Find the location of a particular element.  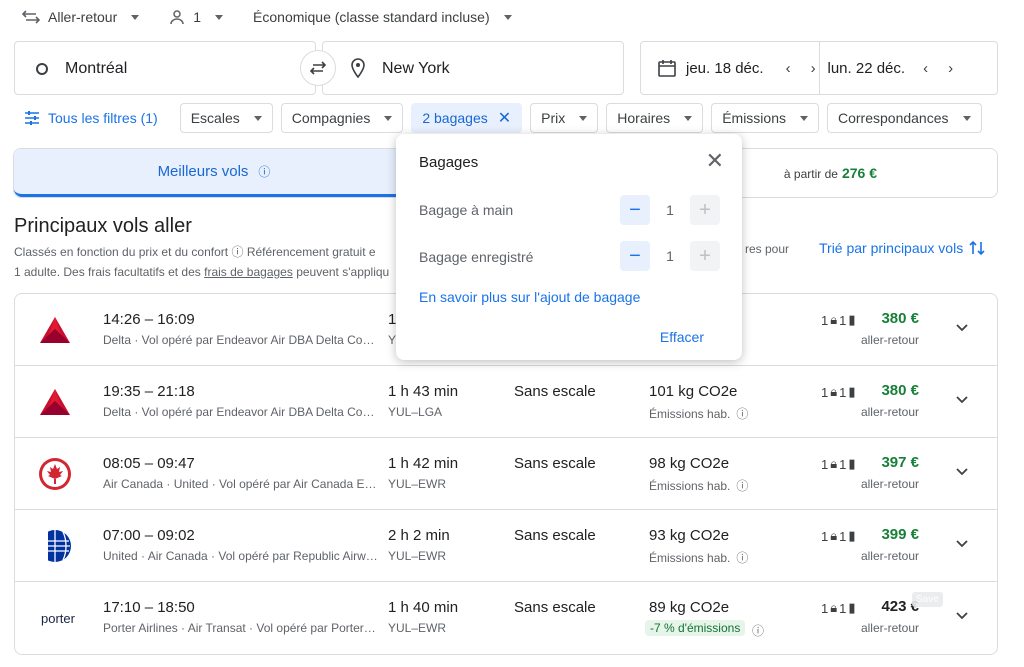

carry-count: 1 is located at coordinates (825, 608).